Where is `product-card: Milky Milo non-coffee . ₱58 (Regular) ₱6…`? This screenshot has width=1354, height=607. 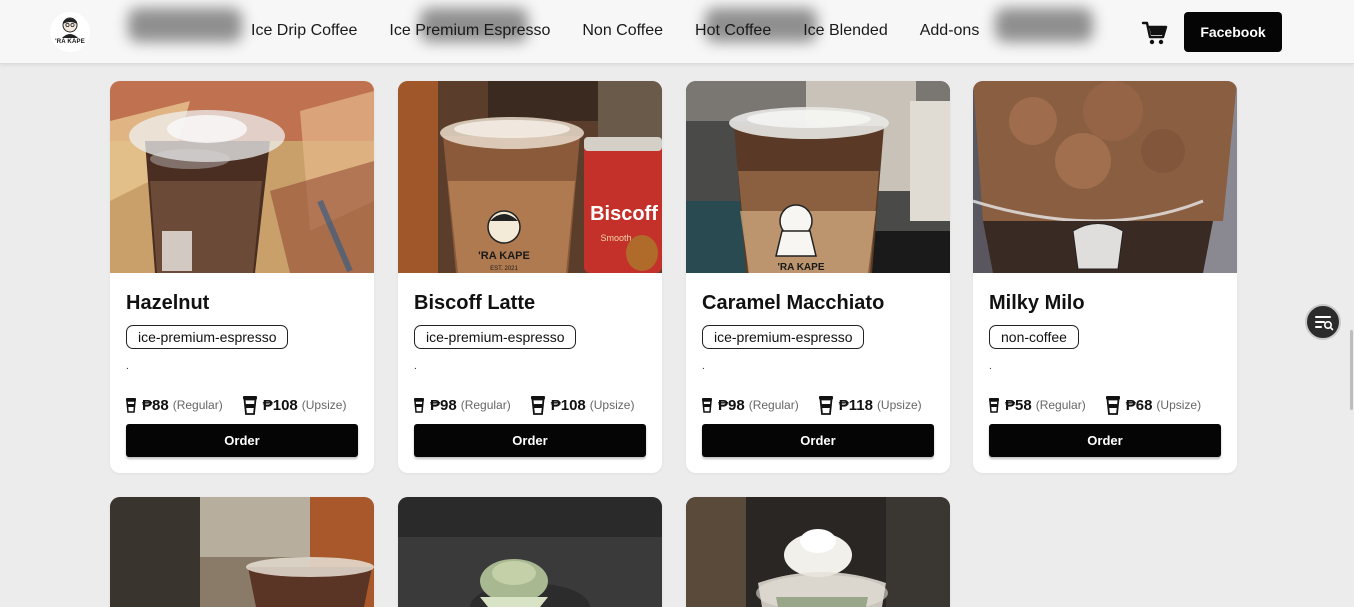 product-card: Milky Milo non-coffee . ₱58 (Regular) ₱6… is located at coordinates (1105, 277).